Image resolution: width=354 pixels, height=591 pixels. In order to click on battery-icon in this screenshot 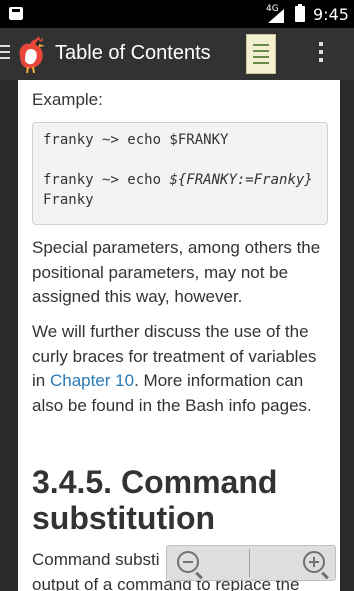, I will do `click(300, 13)`.